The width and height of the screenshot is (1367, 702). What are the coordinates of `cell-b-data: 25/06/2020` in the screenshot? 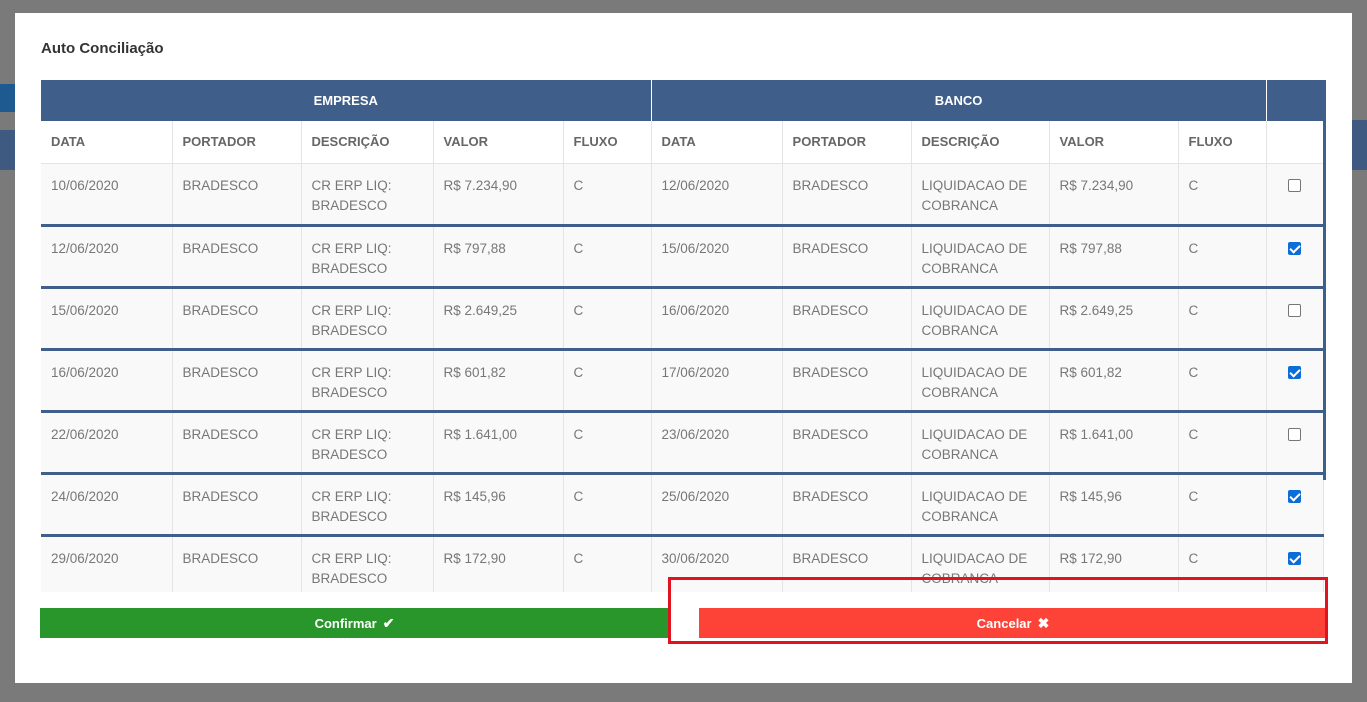 It's located at (717, 504).